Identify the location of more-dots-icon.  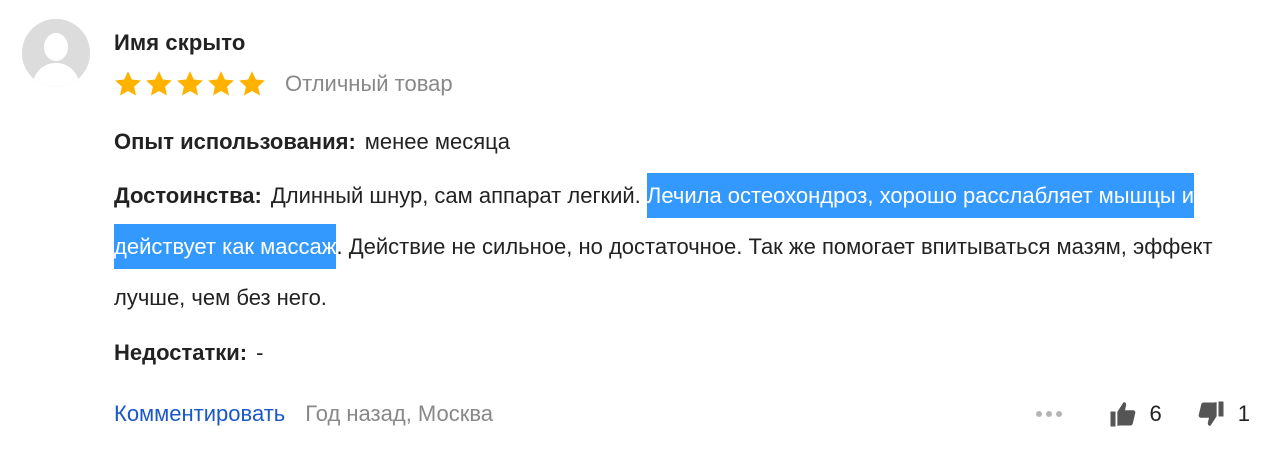
(1049, 414).